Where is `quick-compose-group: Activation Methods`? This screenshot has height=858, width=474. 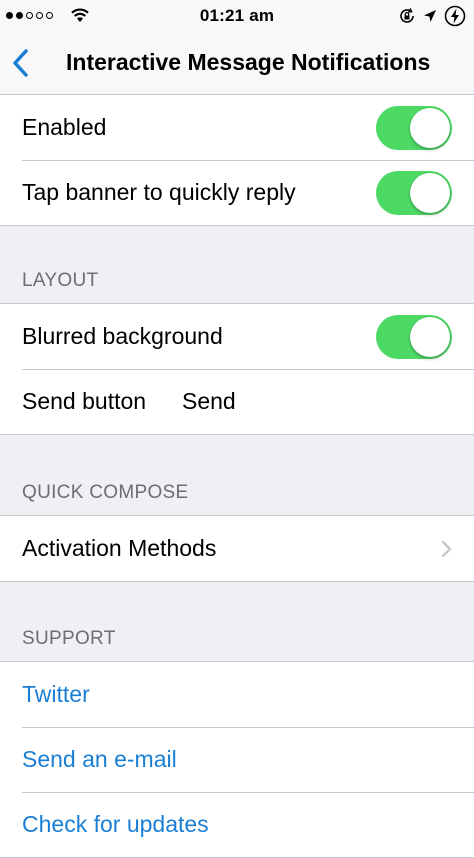 quick-compose-group: Activation Methods is located at coordinates (237, 548).